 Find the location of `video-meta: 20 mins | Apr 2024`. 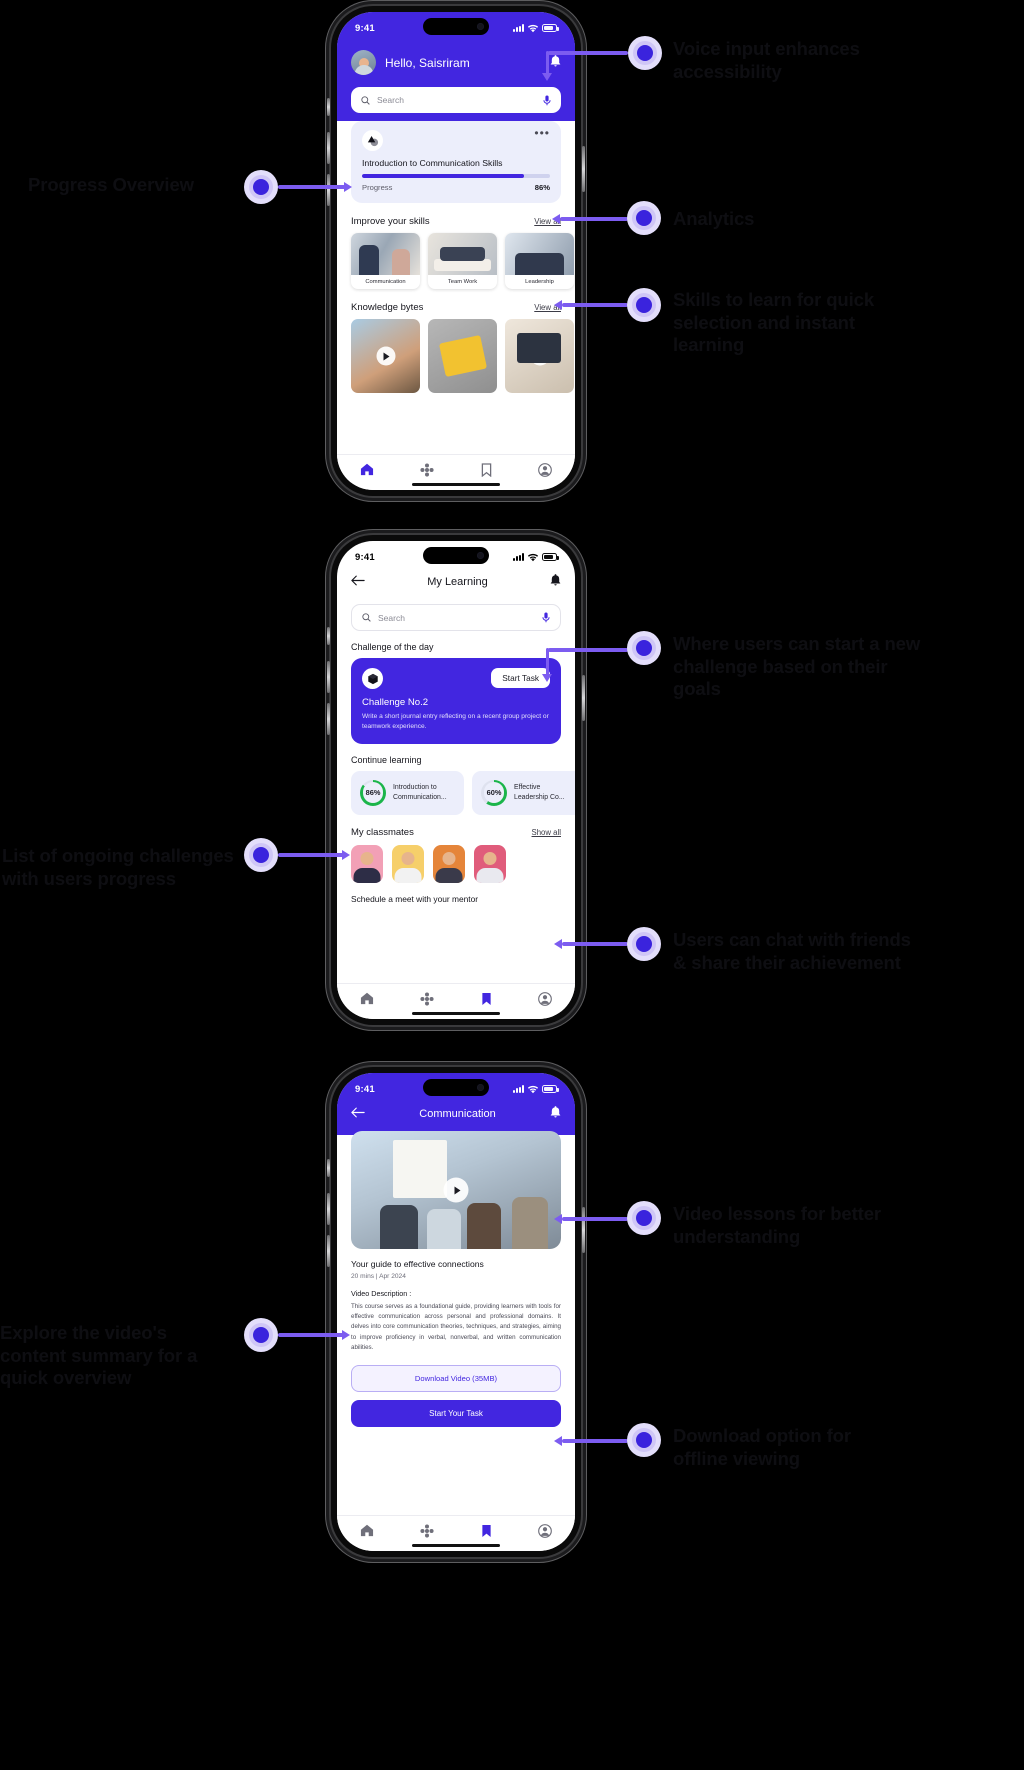

video-meta: 20 mins | Apr 2024 is located at coordinates (378, 1276).